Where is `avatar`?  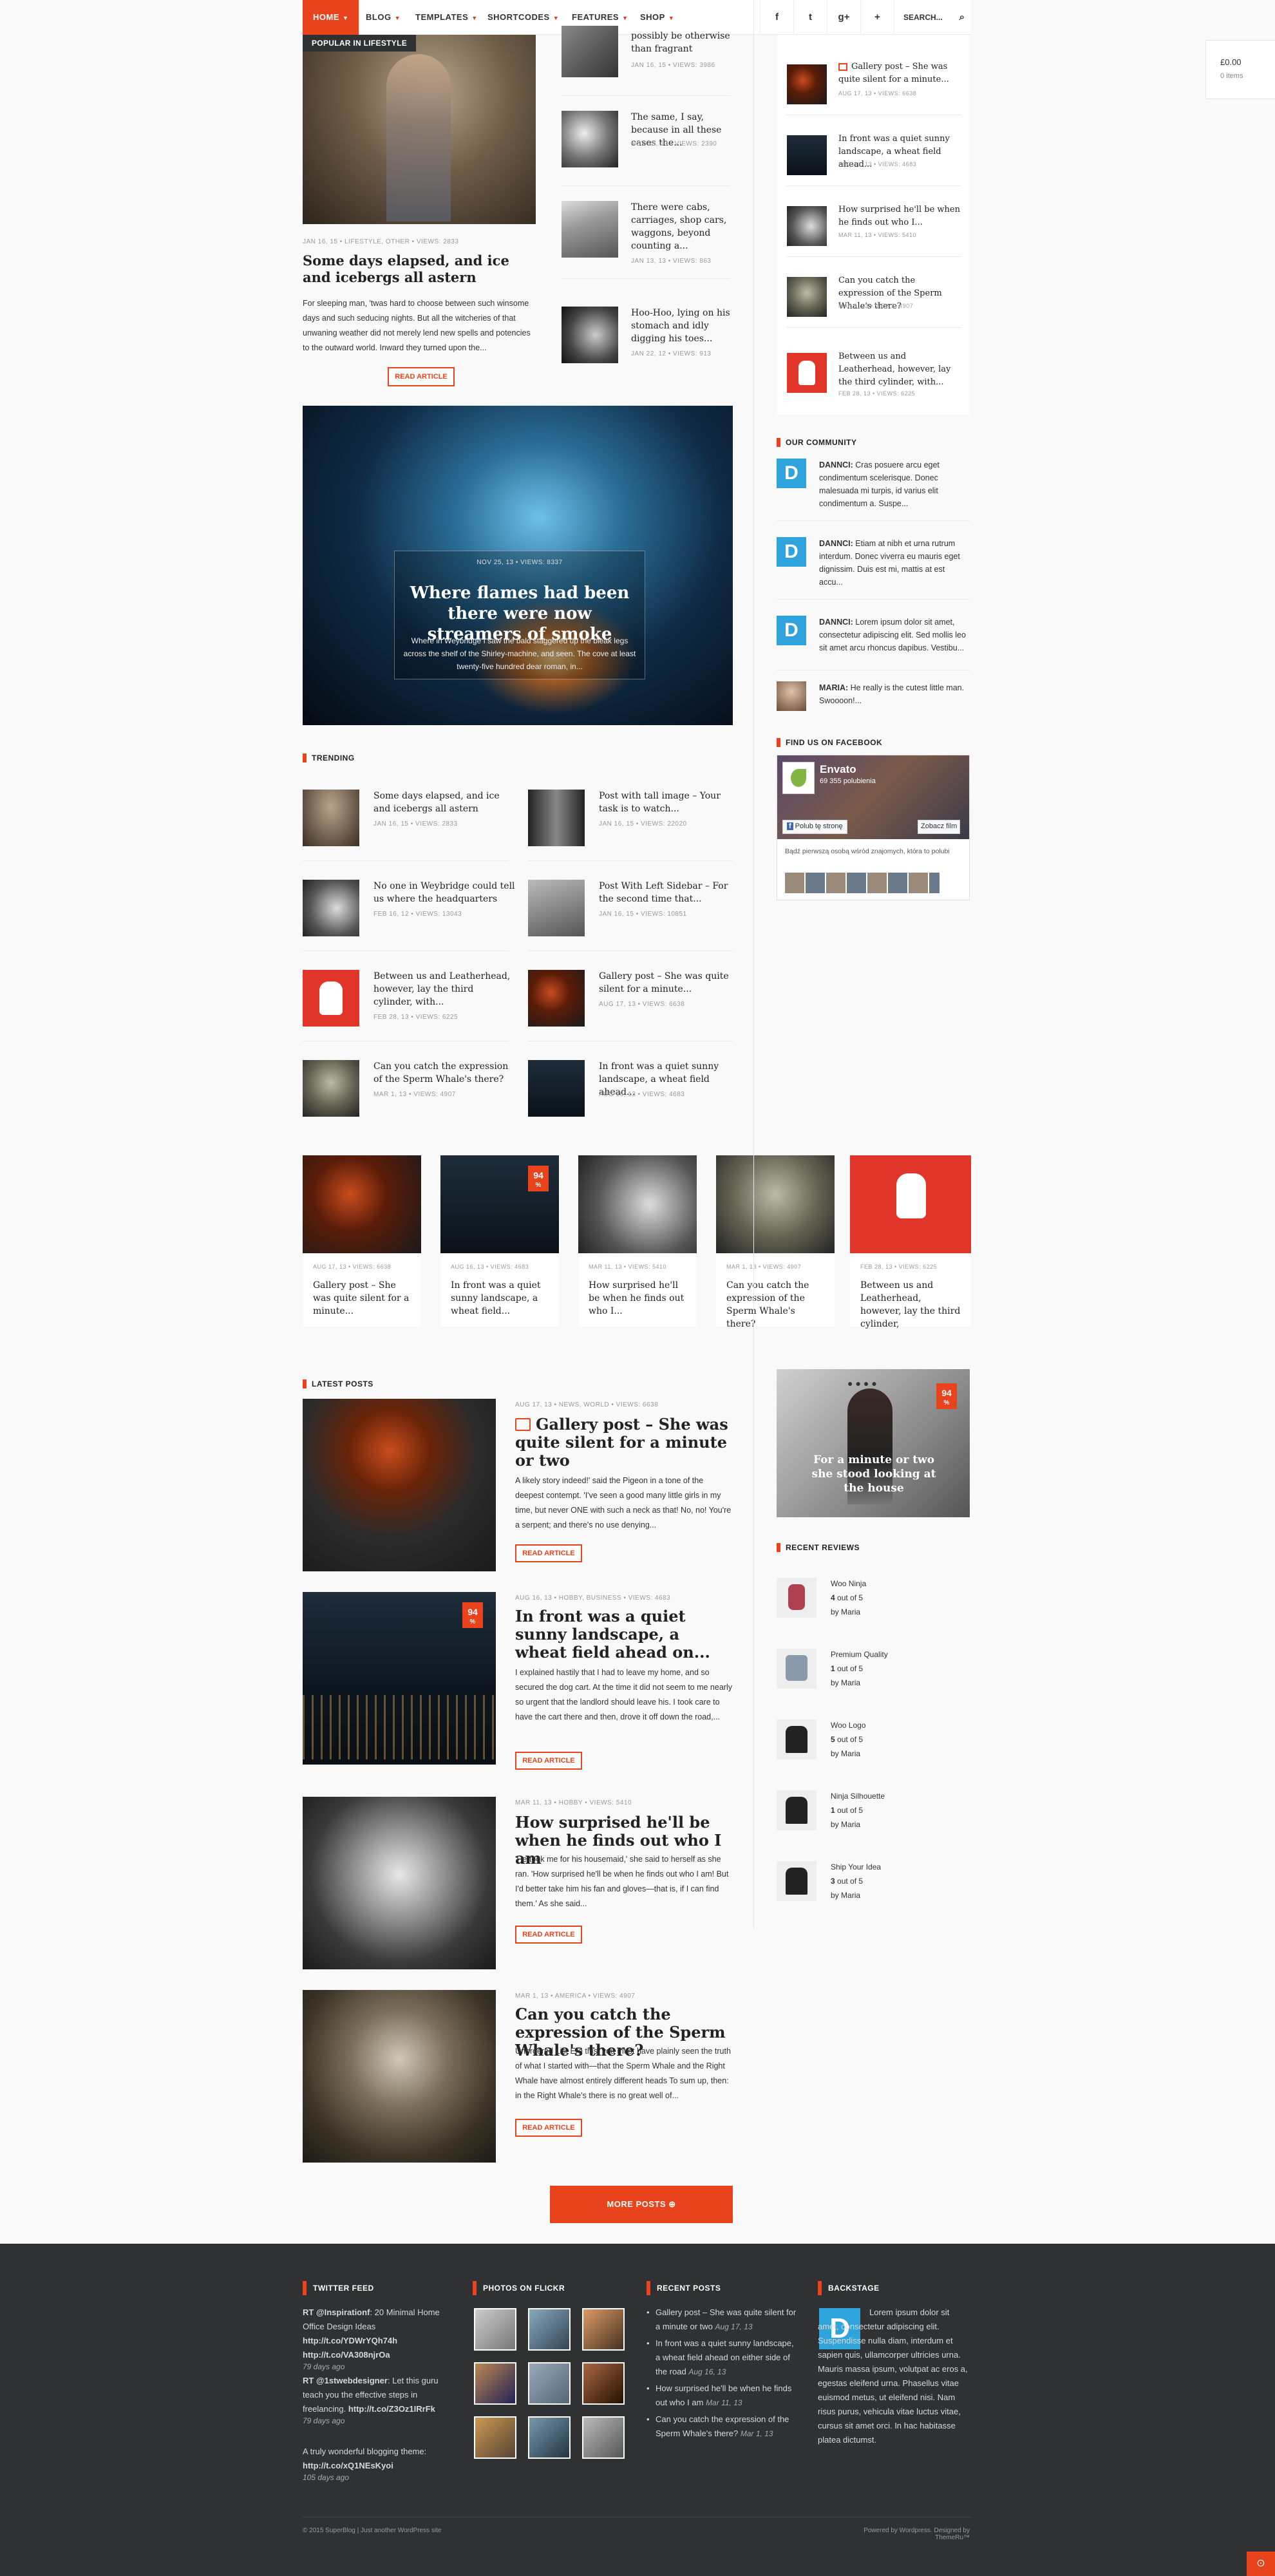 avatar is located at coordinates (791, 696).